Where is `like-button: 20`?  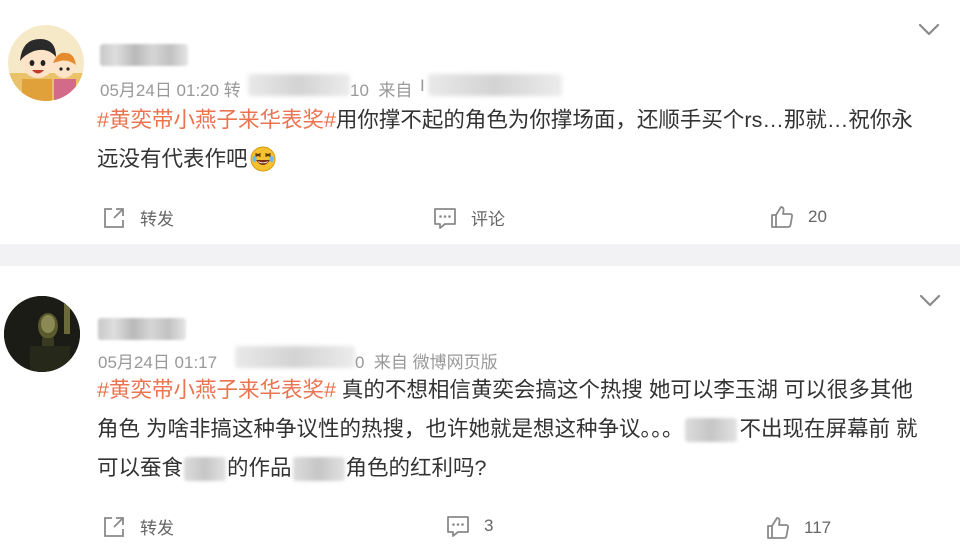
like-button: 20 is located at coordinates (798, 217).